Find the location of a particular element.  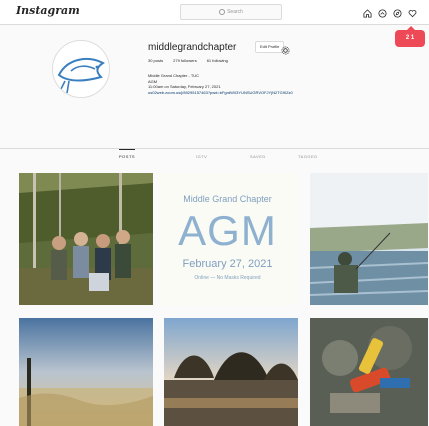

top-navigation-bar: Instagram Search is located at coordinates (214, 12).